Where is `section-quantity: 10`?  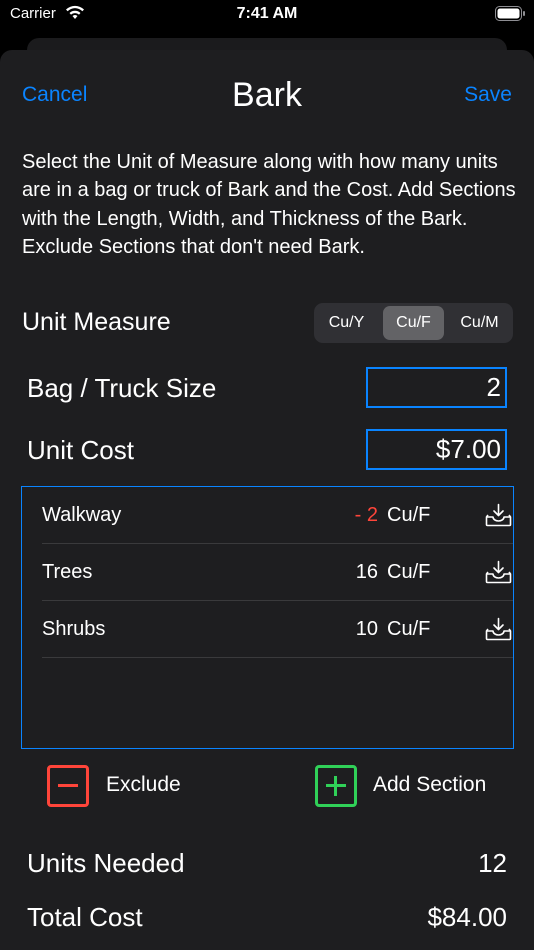
section-quantity: 10 is located at coordinates (366, 629).